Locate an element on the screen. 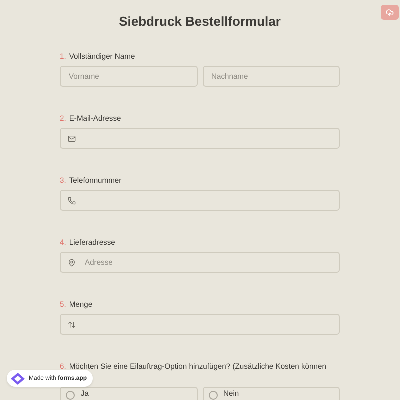 Image resolution: width=400 pixels, height=400 pixels. up-down-arrows-icon is located at coordinates (72, 324).